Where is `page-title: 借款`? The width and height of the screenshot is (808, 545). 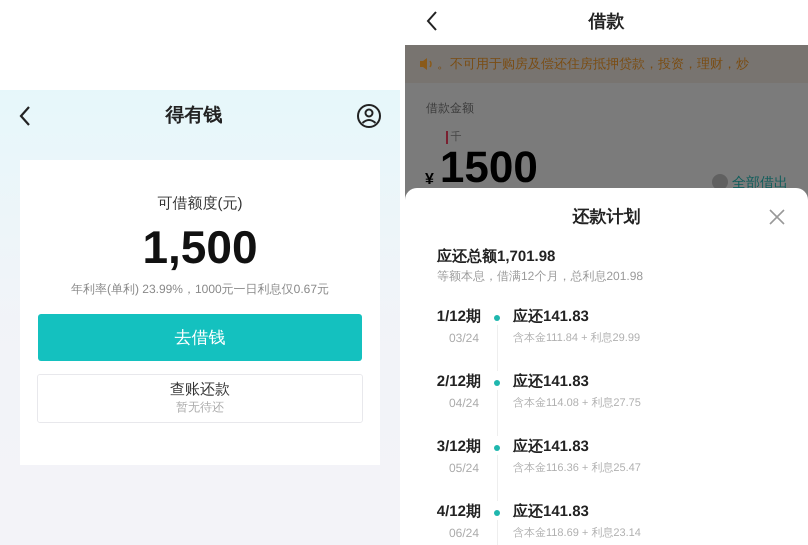 page-title: 借款 is located at coordinates (606, 21).